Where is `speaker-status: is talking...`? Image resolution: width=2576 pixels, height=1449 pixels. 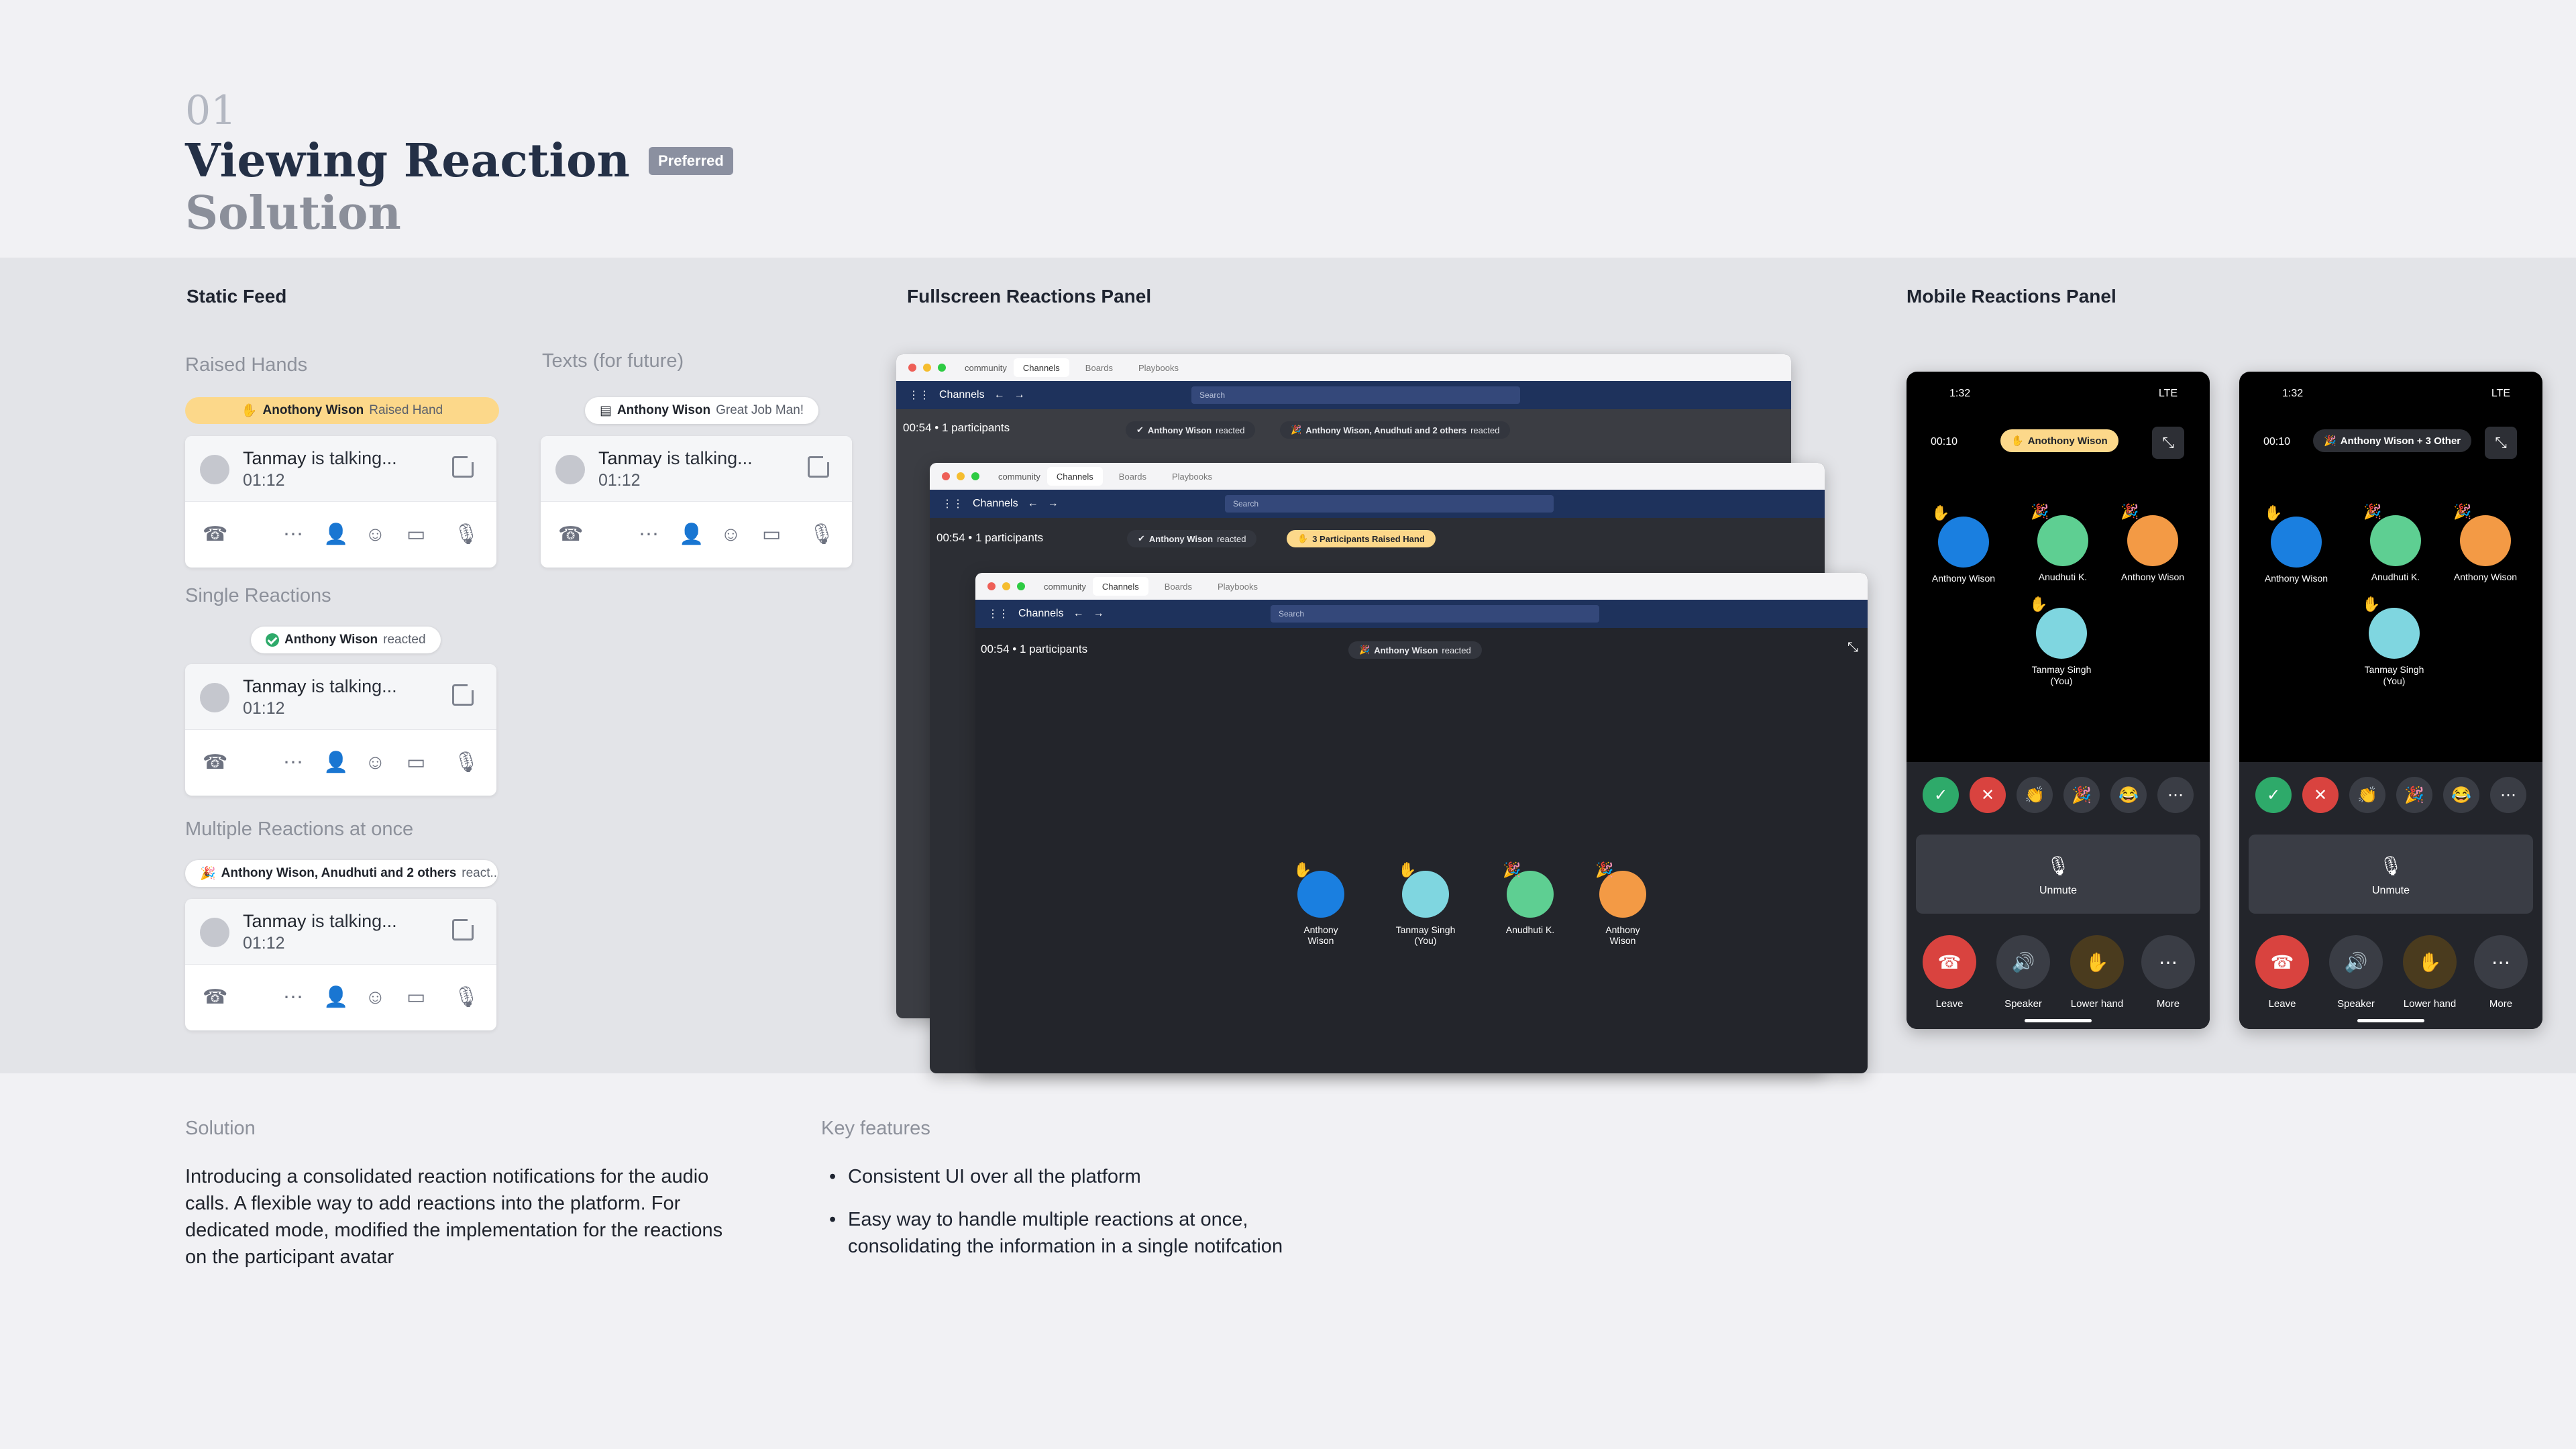 speaker-status: is talking... is located at coordinates (710, 458).